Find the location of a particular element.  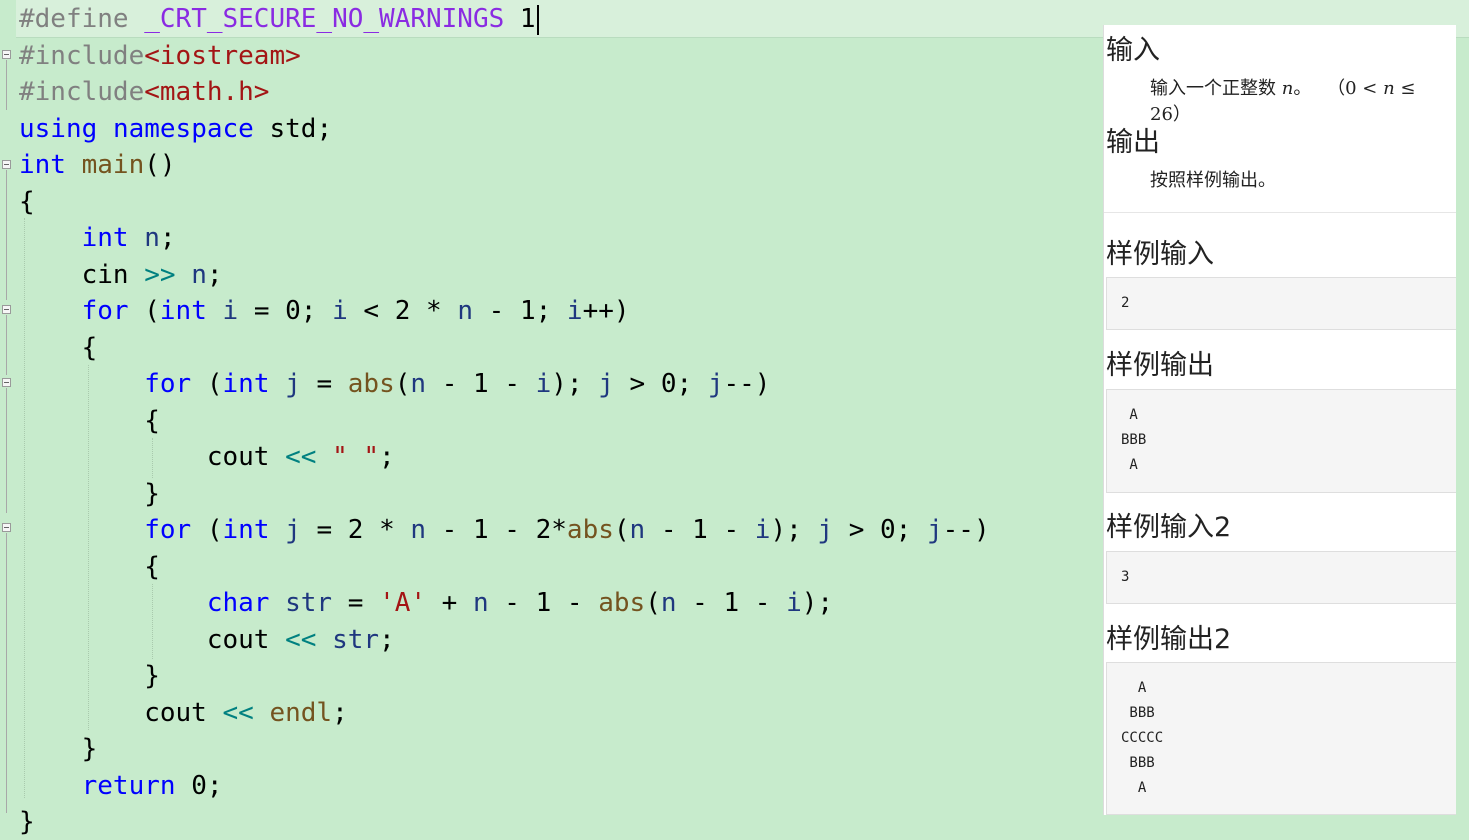

code-token: ++) is located at coordinates (606, 311).